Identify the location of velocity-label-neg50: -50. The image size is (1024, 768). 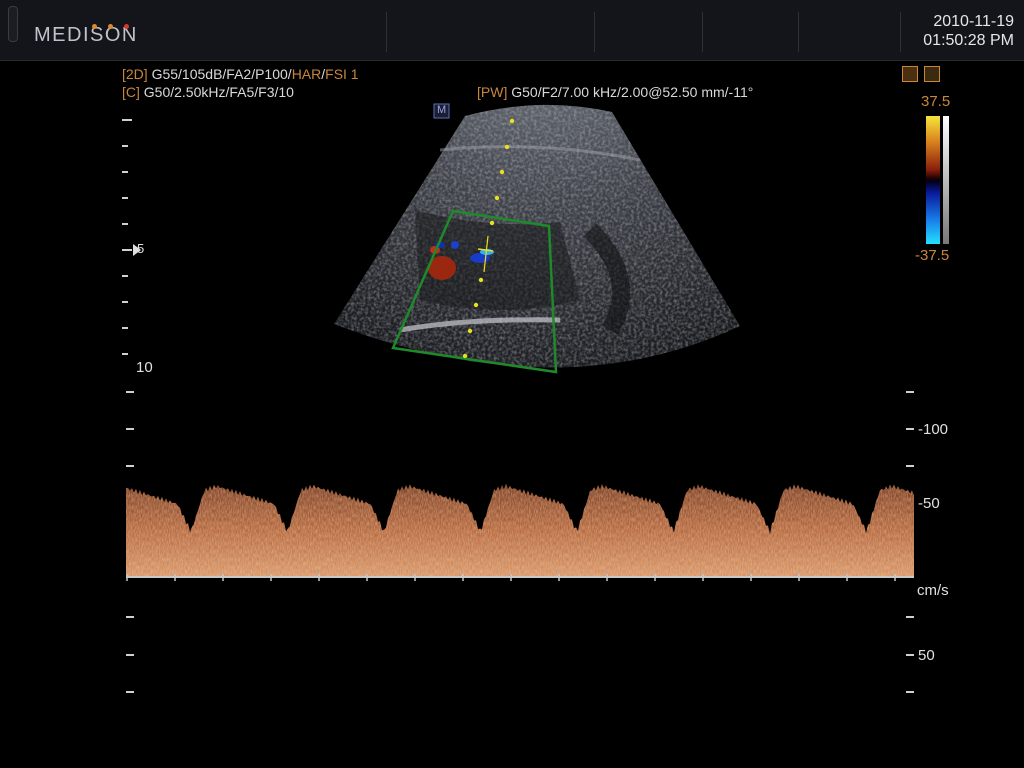
(929, 503).